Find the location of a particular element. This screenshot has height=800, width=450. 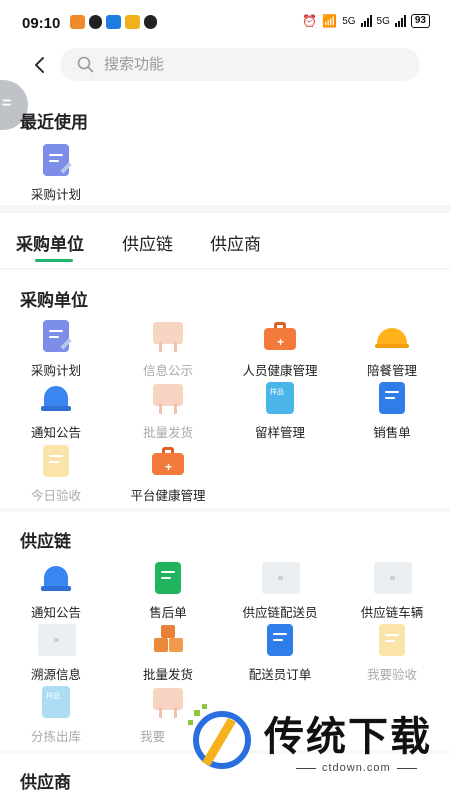

watermark-text: 传统下载 is located at coordinates (348, 737).